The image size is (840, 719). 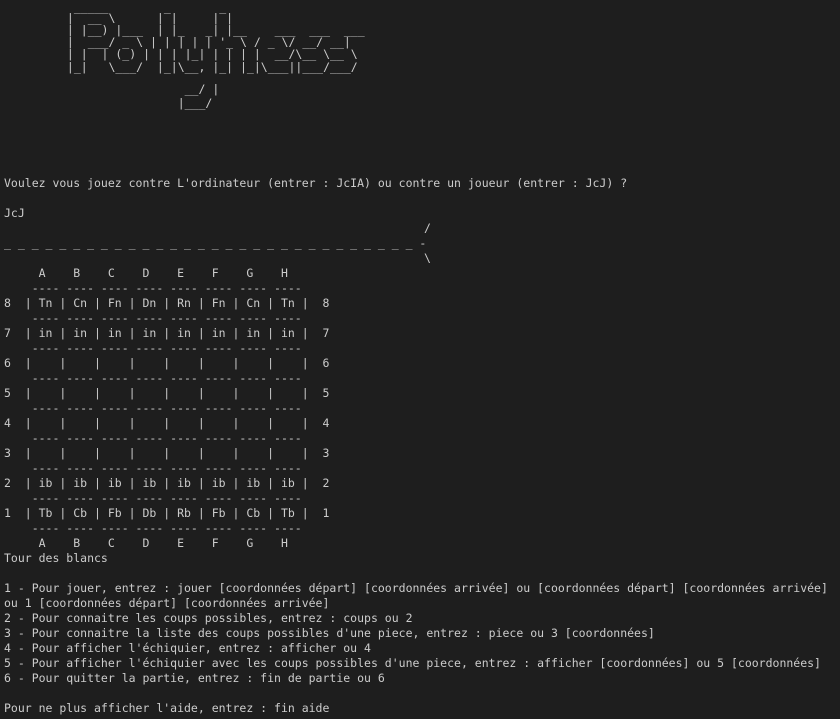 What do you see at coordinates (146, 273) in the screenshot?
I see `board-column-header: A B C D E F G H` at bounding box center [146, 273].